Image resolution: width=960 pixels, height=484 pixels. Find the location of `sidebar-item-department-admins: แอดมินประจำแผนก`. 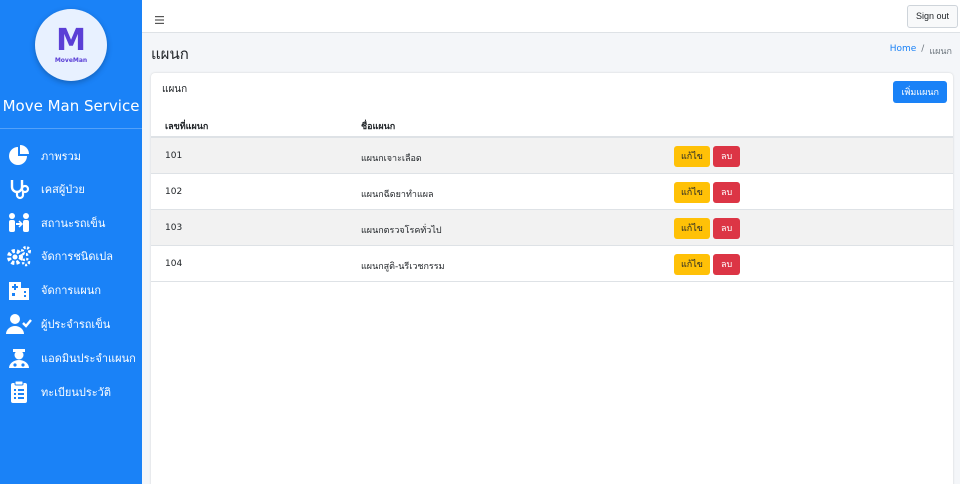

sidebar-item-department-admins: แอดมินประจำแผนก is located at coordinates (71, 358).